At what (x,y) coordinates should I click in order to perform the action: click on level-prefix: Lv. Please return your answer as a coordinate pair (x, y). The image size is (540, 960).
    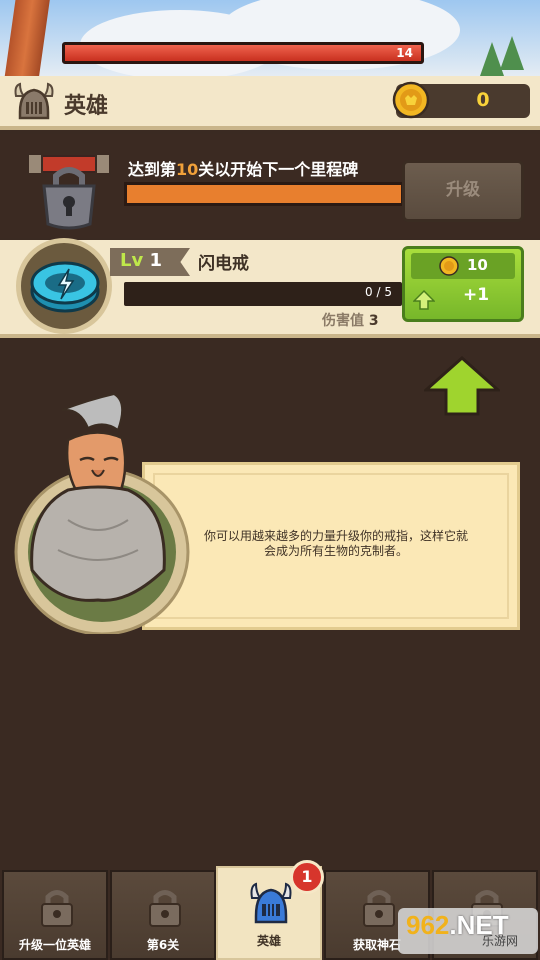
    Looking at the image, I should click on (132, 260).